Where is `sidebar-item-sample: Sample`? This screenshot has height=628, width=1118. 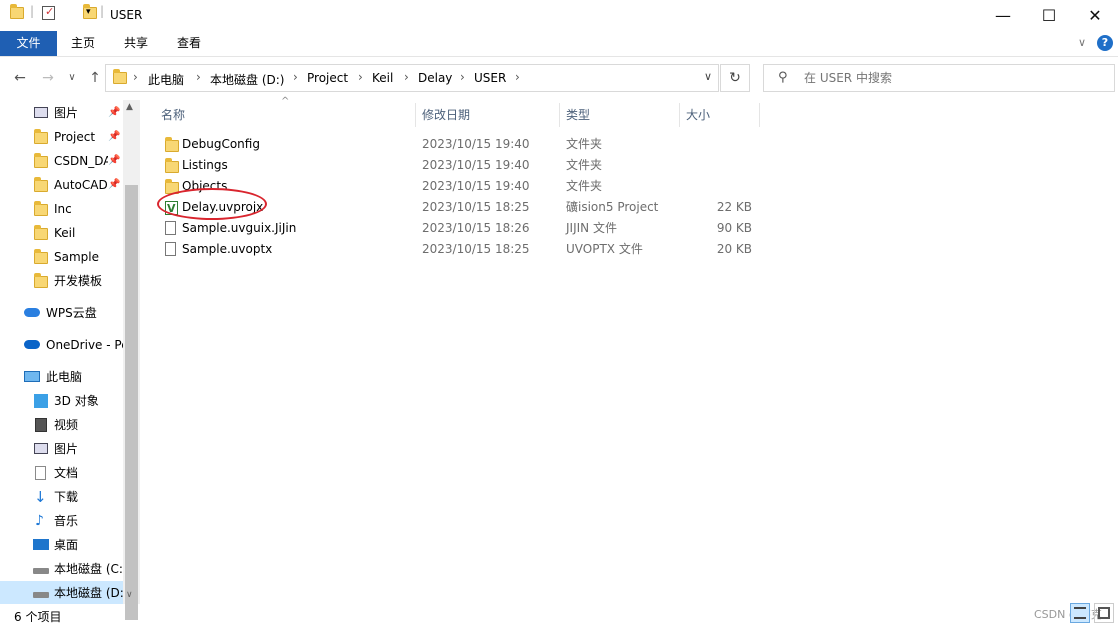
sidebar-item-sample: Sample is located at coordinates (61, 257).